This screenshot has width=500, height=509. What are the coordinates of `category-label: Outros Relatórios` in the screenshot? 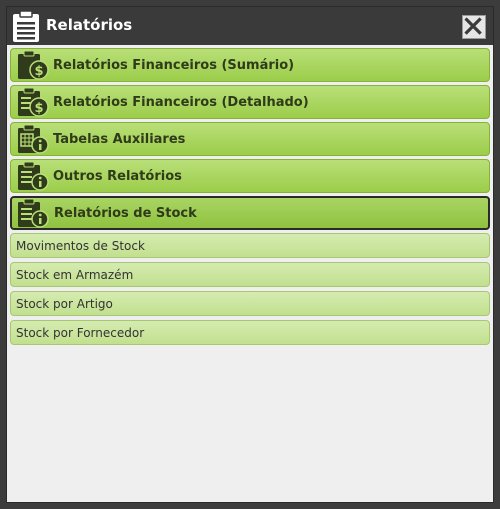 It's located at (117, 176).